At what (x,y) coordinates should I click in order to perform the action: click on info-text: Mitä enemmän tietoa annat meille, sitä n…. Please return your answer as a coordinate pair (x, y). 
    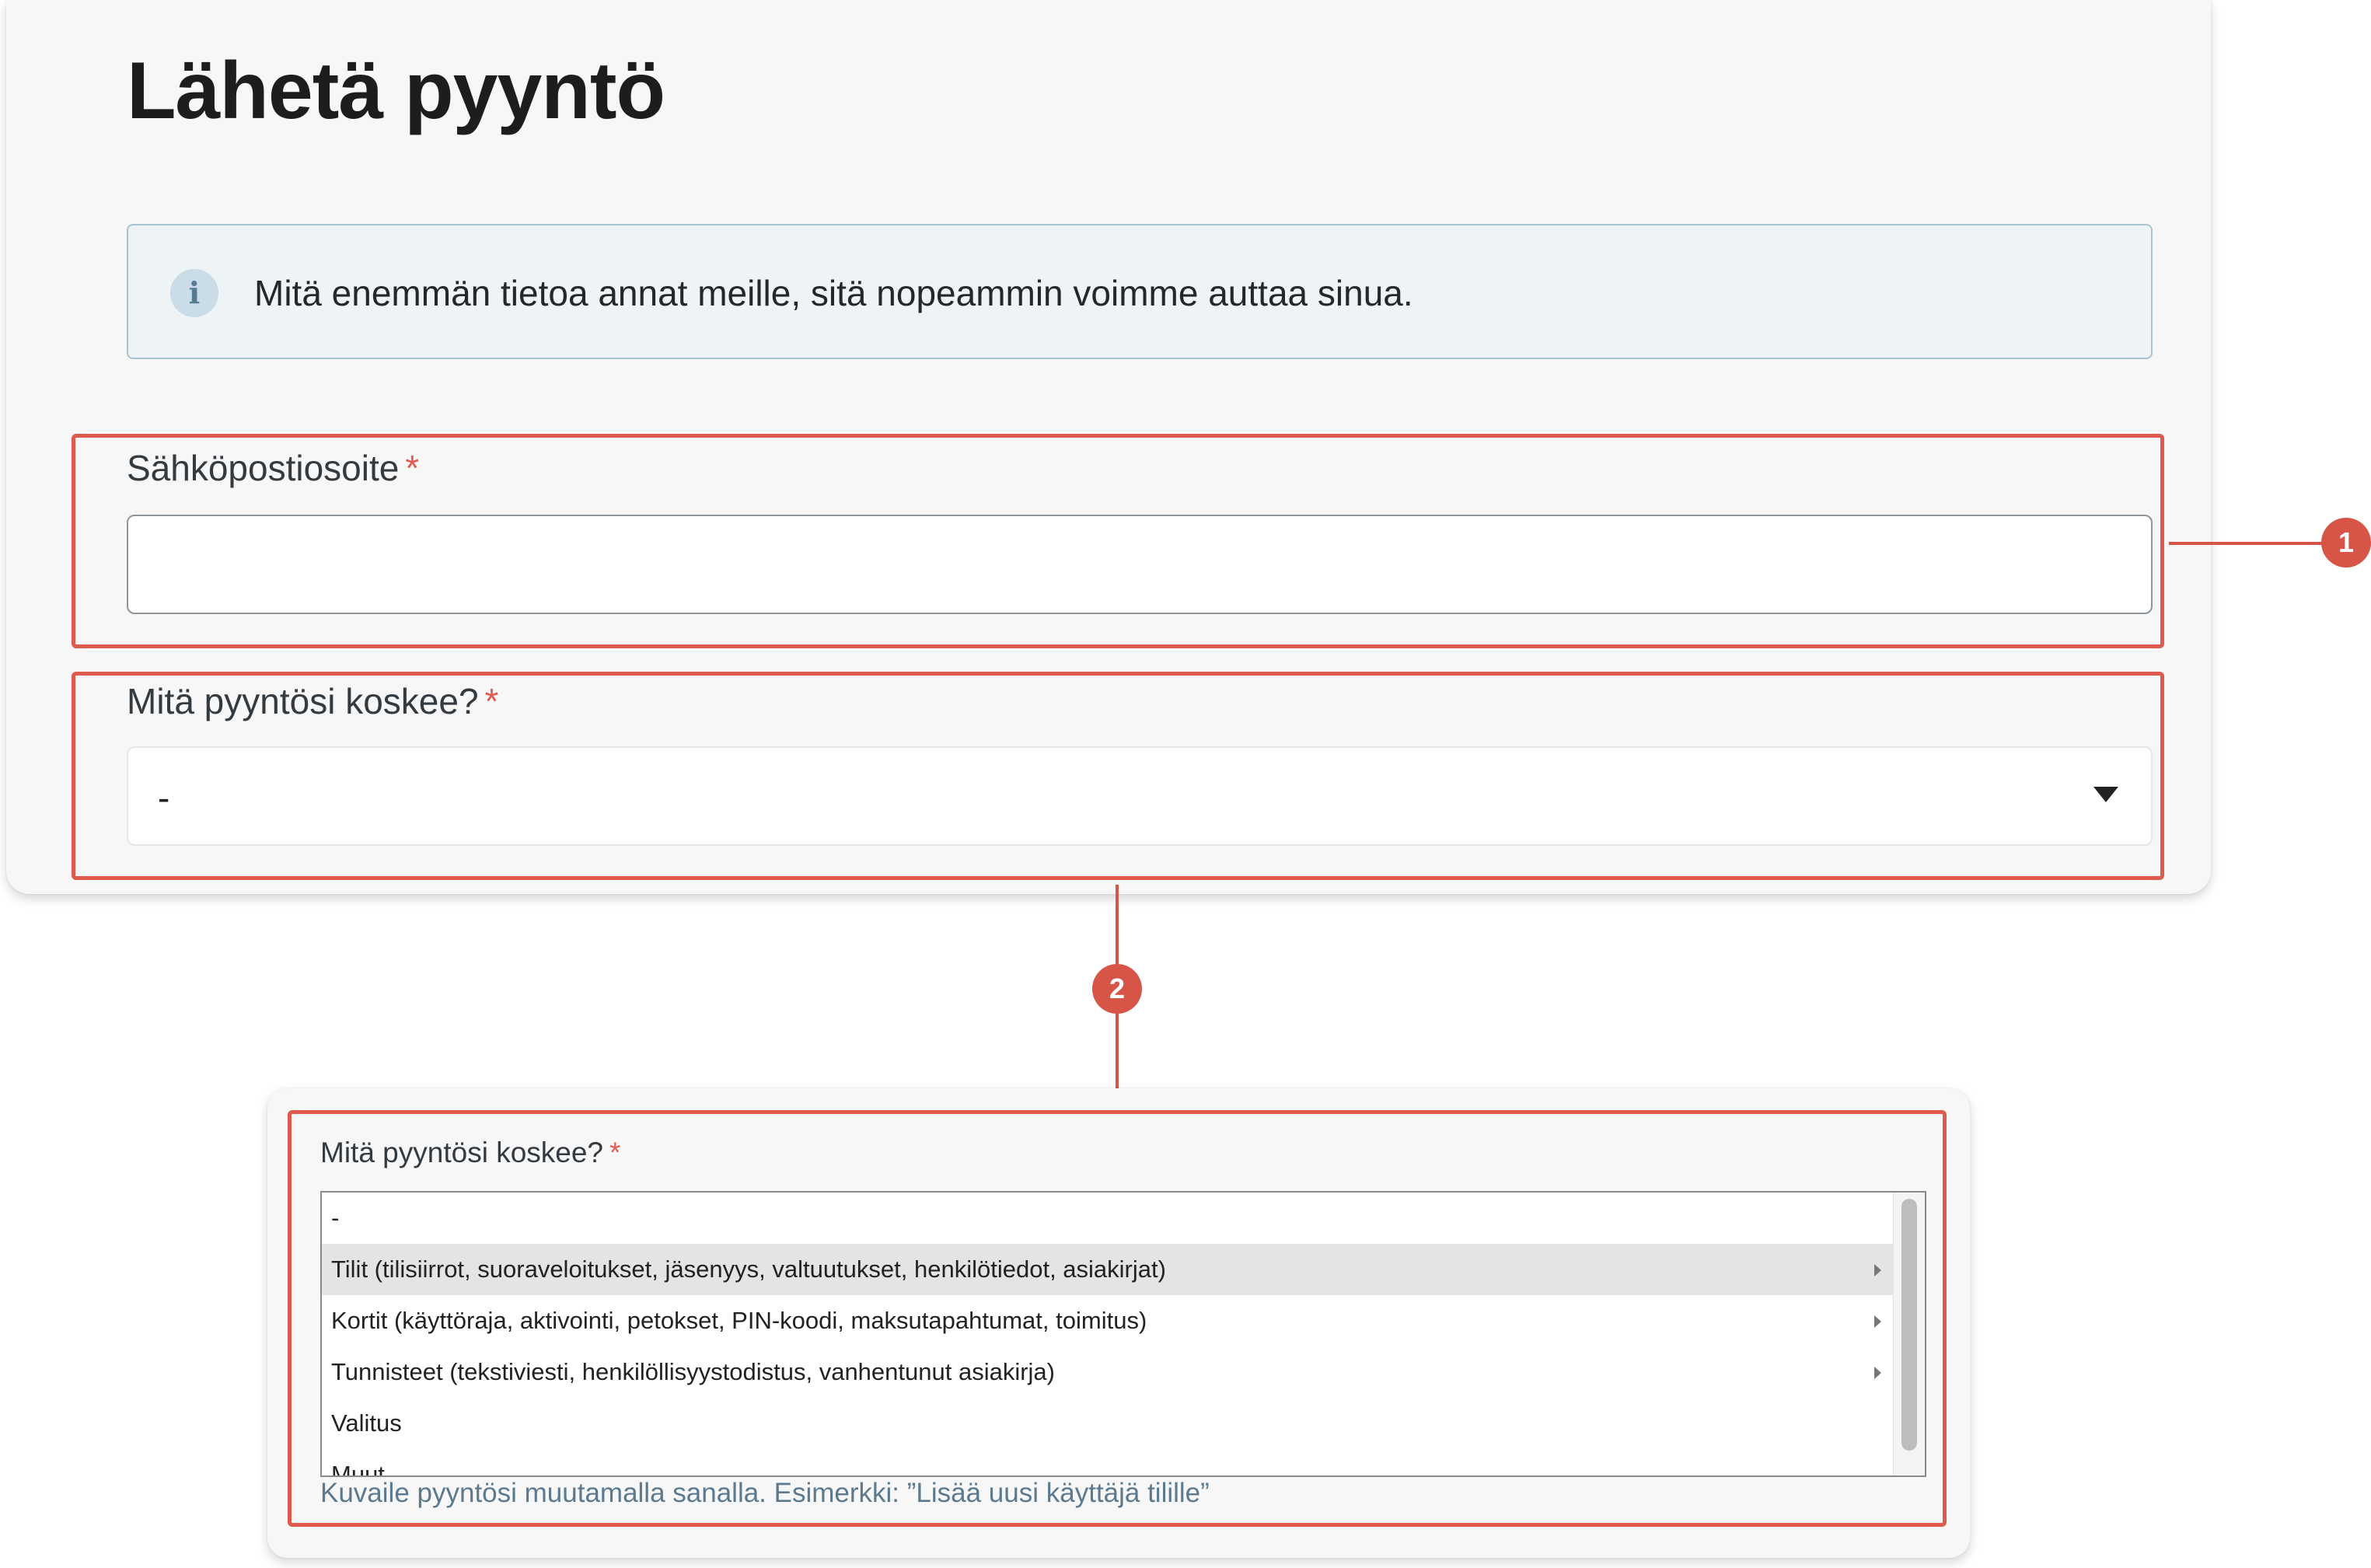
    Looking at the image, I should click on (833, 293).